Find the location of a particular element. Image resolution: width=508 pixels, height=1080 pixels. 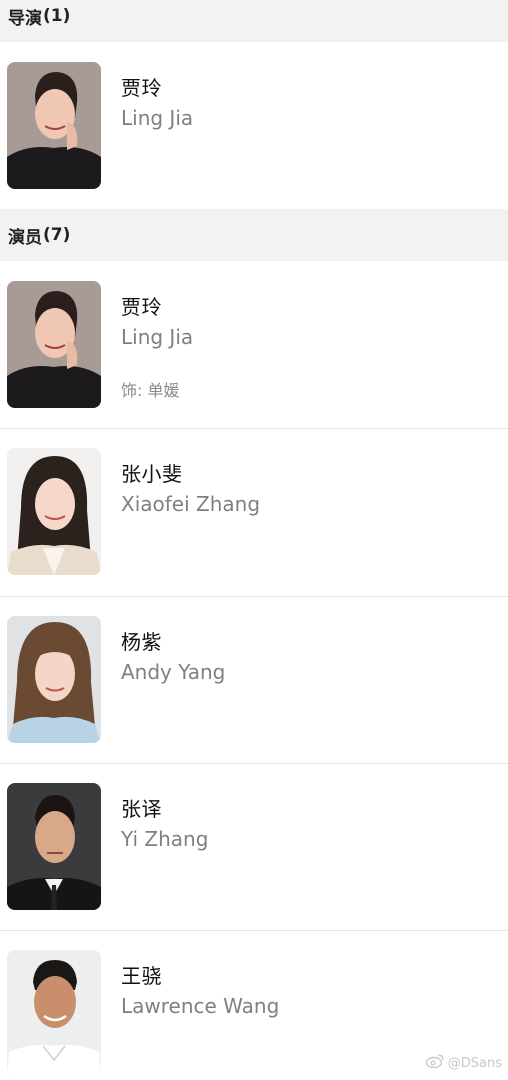

section-header-cast: 演员 (7) is located at coordinates (254, 235).